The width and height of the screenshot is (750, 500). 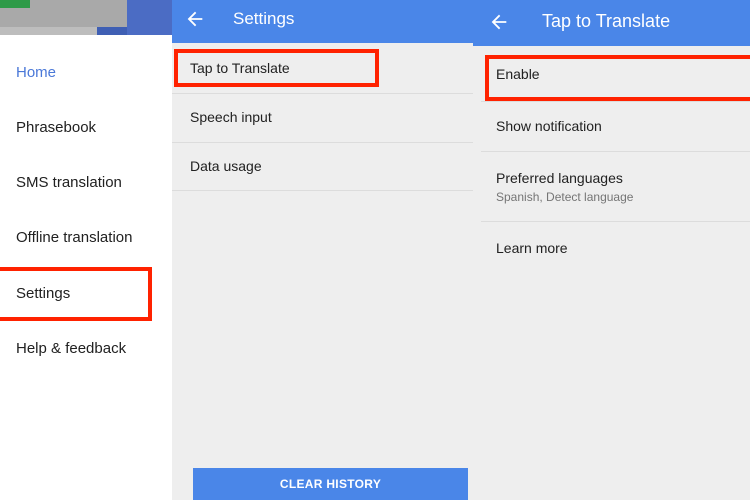 What do you see at coordinates (76, 294) in the screenshot?
I see `highlight-box-settings` at bounding box center [76, 294].